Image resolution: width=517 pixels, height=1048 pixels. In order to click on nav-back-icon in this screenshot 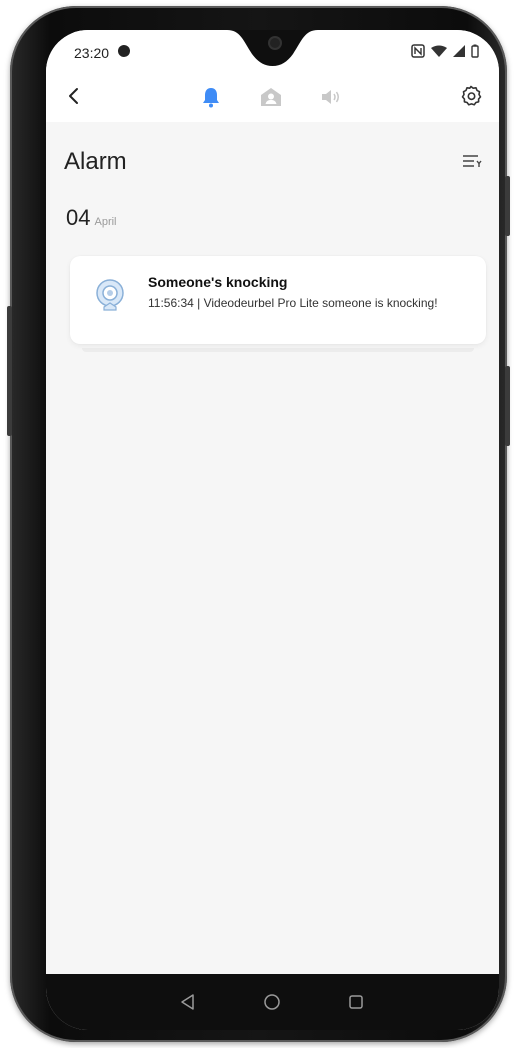, I will do `click(188, 1002)`.